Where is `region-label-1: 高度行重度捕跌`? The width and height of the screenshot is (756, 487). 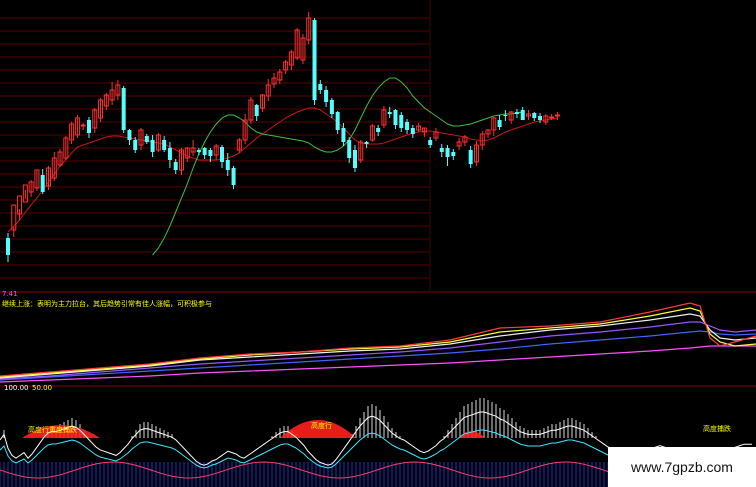 region-label-1: 高度行重度捕跌 is located at coordinates (52, 430).